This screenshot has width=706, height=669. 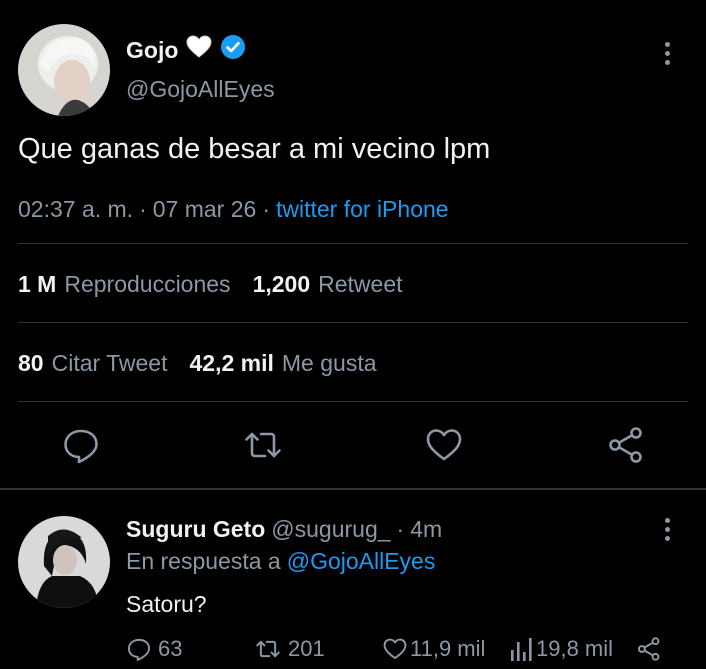 What do you see at coordinates (306, 648) in the screenshot?
I see `reply-retweets-count: 201` at bounding box center [306, 648].